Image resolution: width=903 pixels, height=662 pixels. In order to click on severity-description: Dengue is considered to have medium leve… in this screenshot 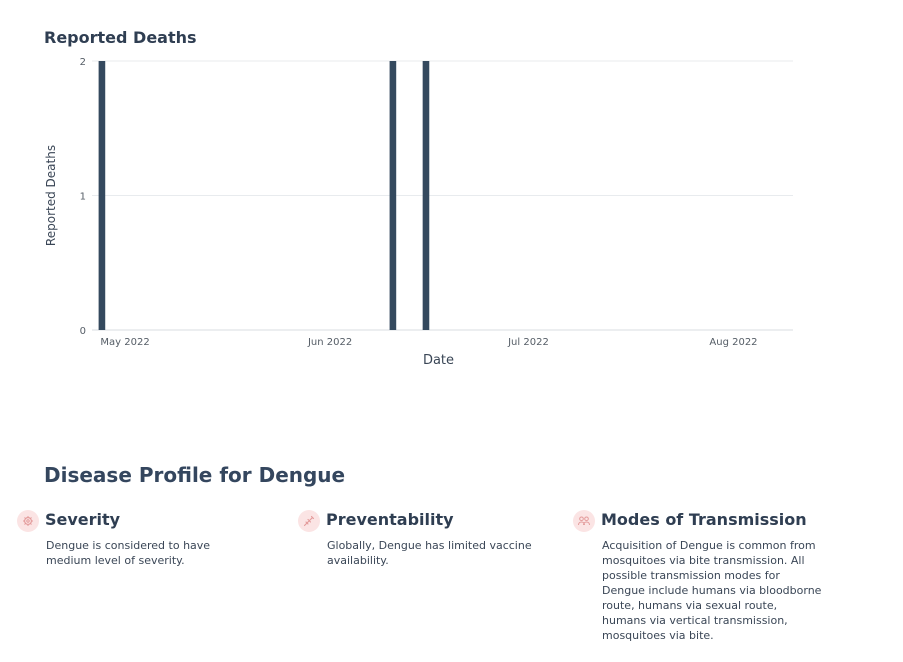, I will do `click(128, 553)`.